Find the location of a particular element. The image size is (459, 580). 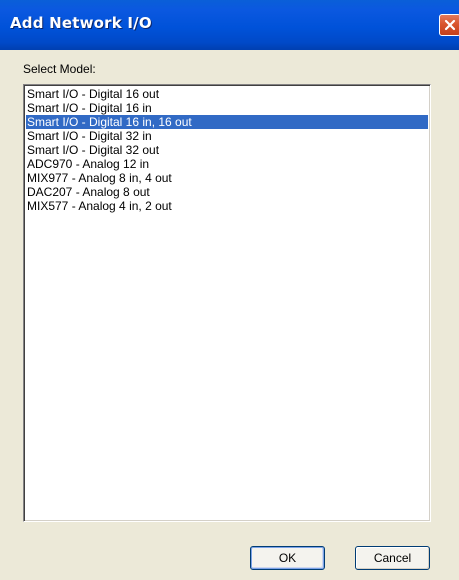

close-icon is located at coordinates (450, 25).